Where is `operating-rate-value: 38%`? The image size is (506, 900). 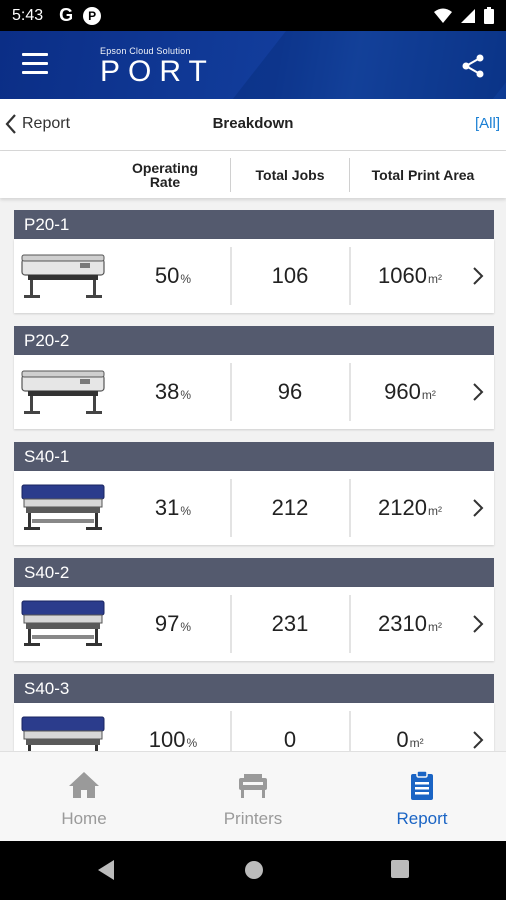
operating-rate-value: 38% is located at coordinates (173, 392).